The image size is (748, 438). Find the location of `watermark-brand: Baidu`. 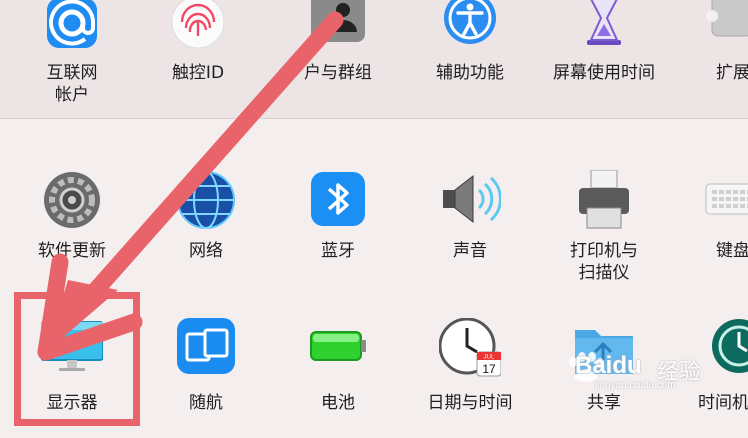

watermark-brand: Baidu is located at coordinates (608, 365).